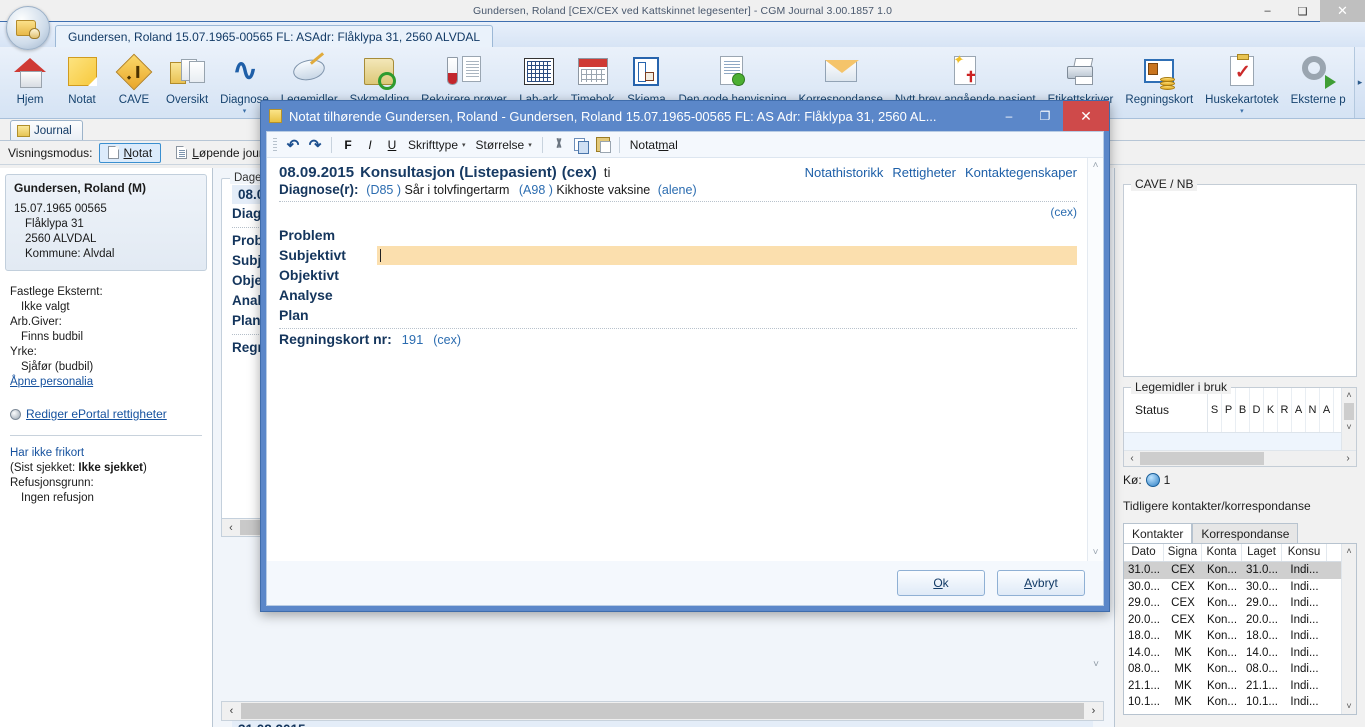 The width and height of the screenshot is (1365, 727). Describe the element at coordinates (1021, 172) in the screenshot. I see `link-kontaktegenskaper: Kontaktegenskaper` at that location.